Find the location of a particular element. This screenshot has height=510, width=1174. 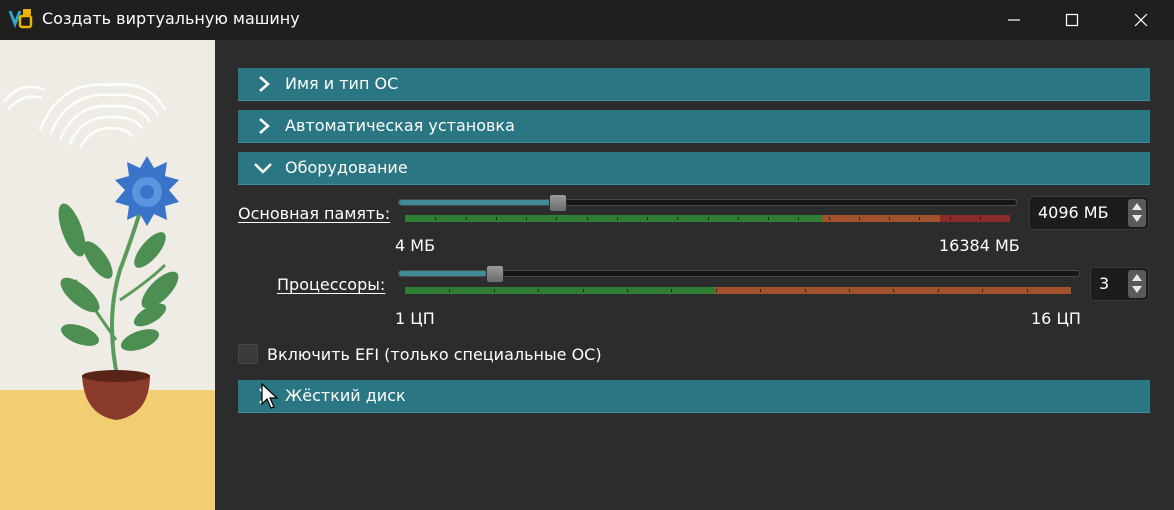

minimize-button is located at coordinates (1014, 20).